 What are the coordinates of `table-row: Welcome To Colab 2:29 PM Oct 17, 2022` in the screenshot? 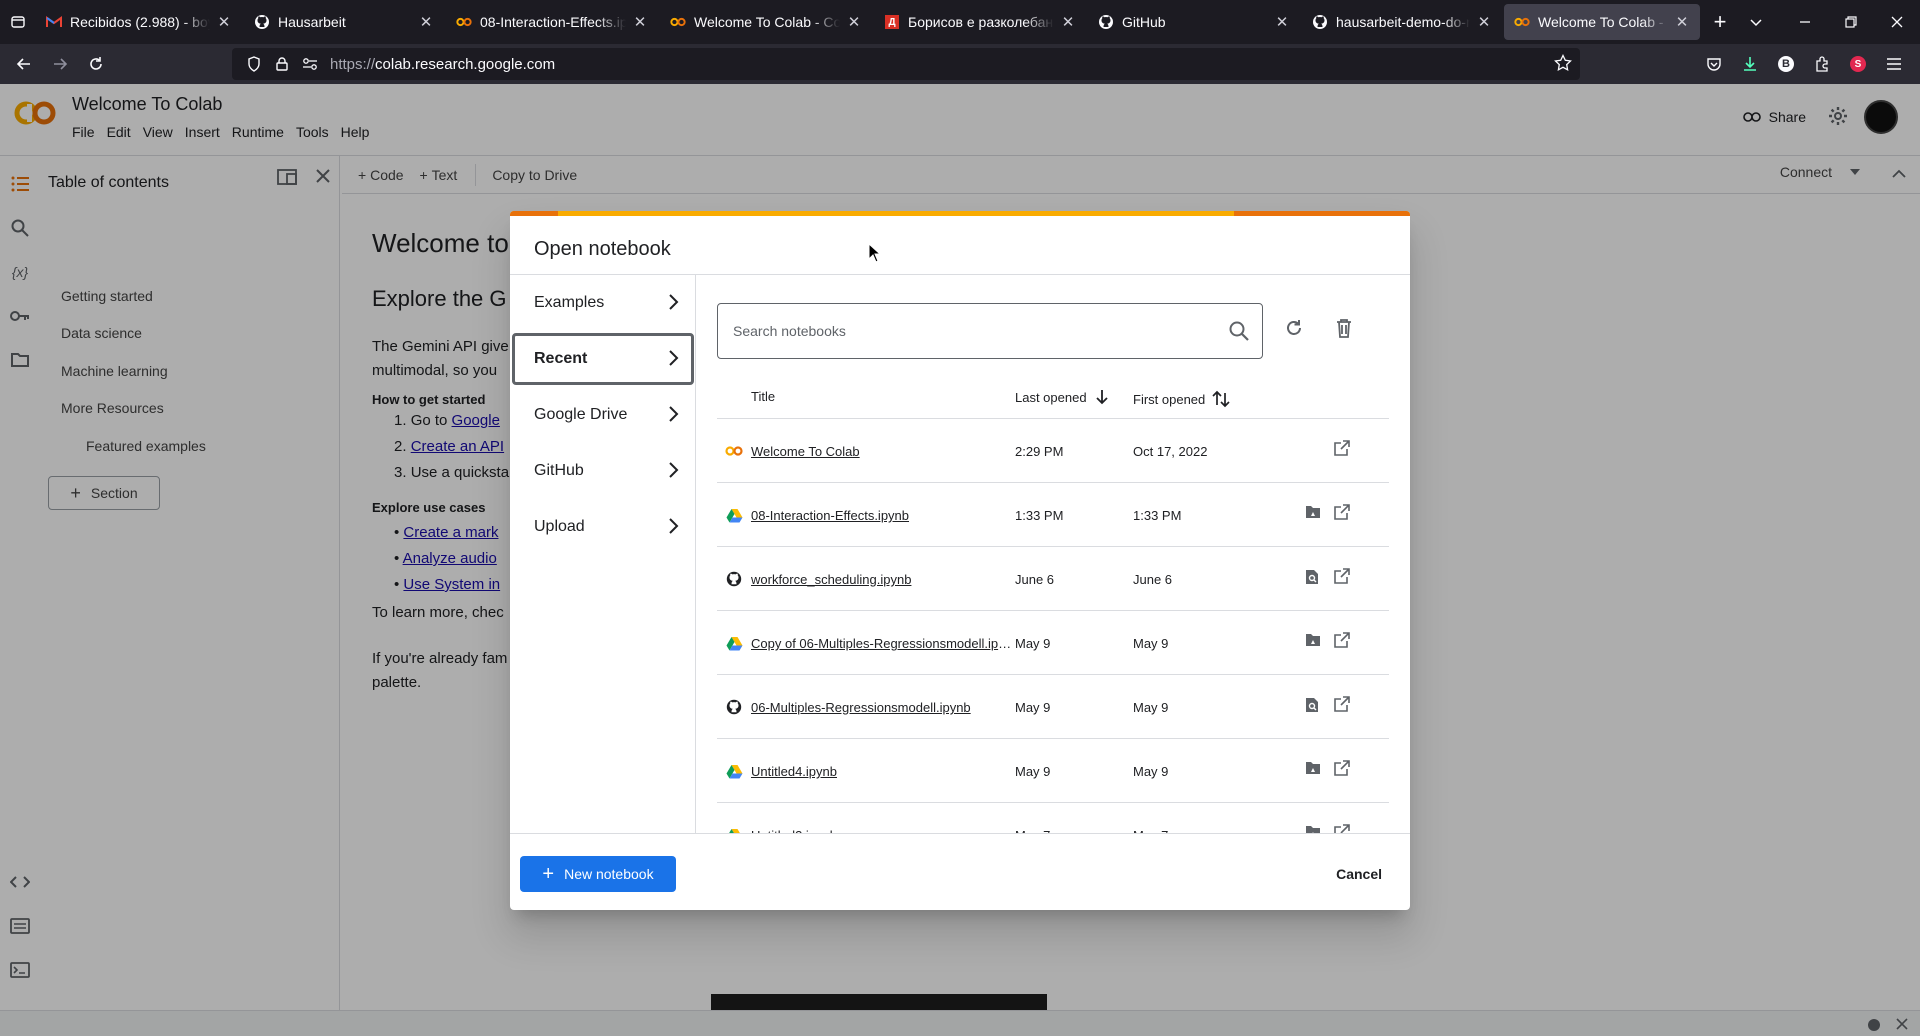 It's located at (1053, 451).